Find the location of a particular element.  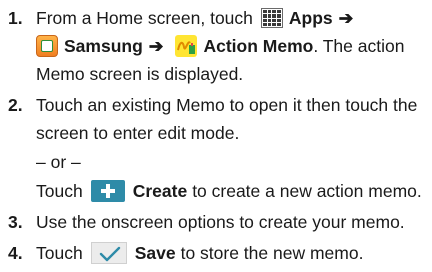

save-label: Save is located at coordinates (155, 252).